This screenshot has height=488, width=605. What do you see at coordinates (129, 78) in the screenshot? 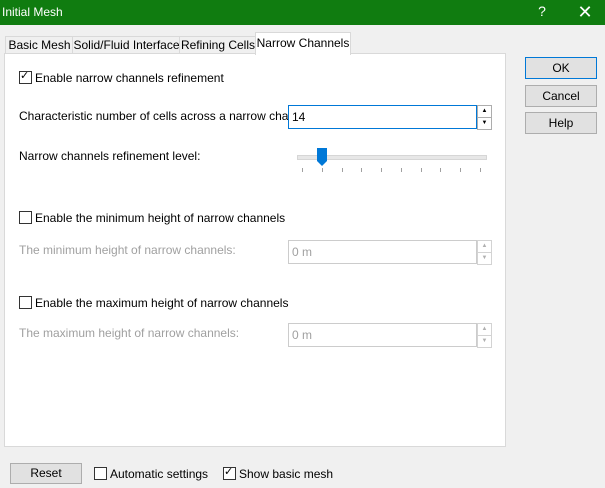
I see `enable-narrow-channels-label: Enable narrow channels refinement` at bounding box center [129, 78].